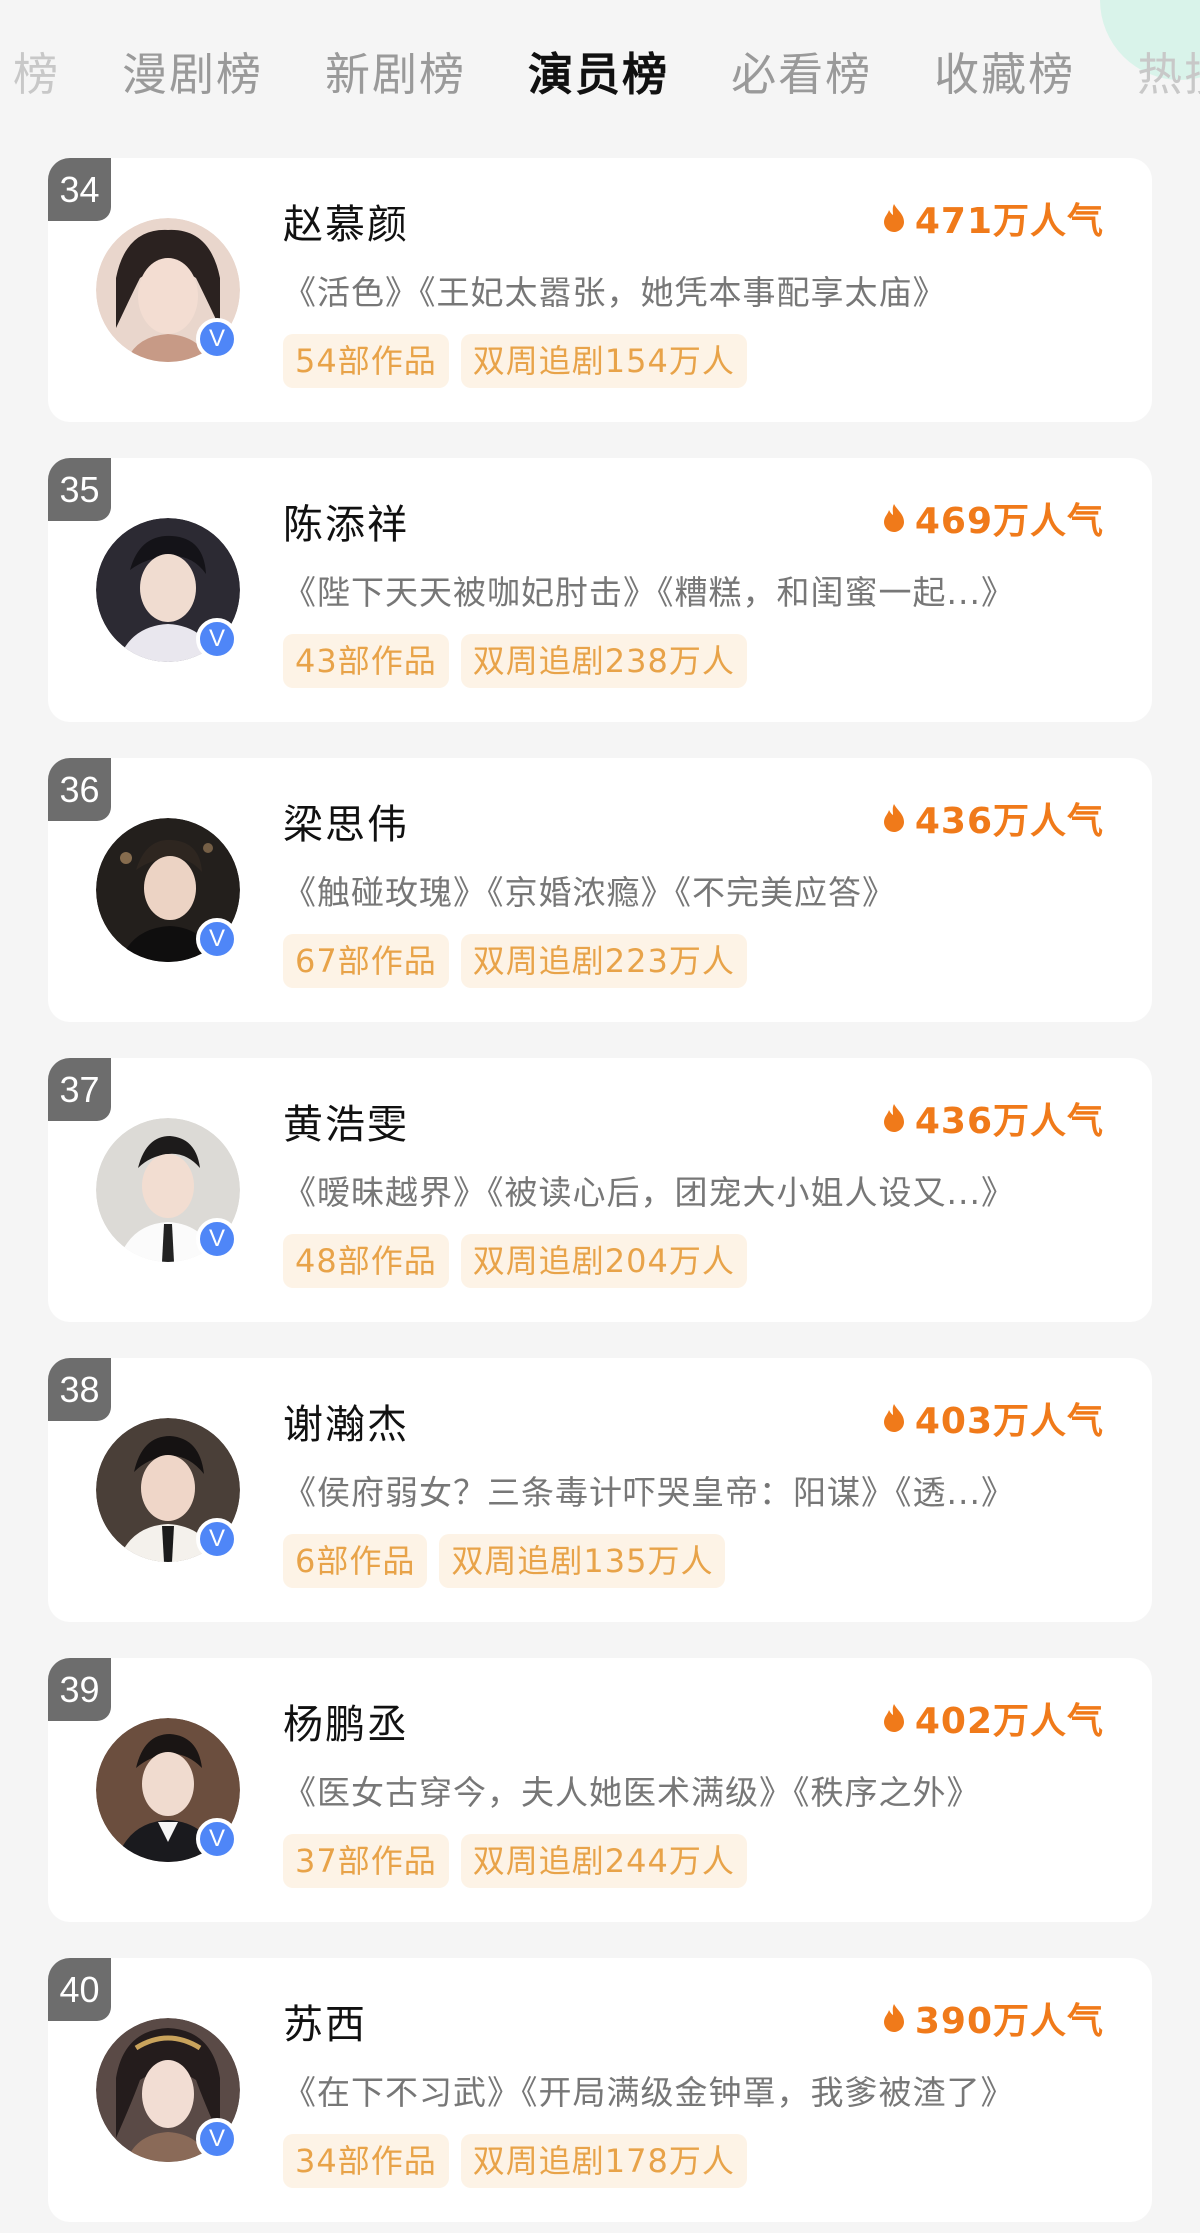  What do you see at coordinates (603, 1861) in the screenshot?
I see `followers-tag: 双周追剧244万人` at bounding box center [603, 1861].